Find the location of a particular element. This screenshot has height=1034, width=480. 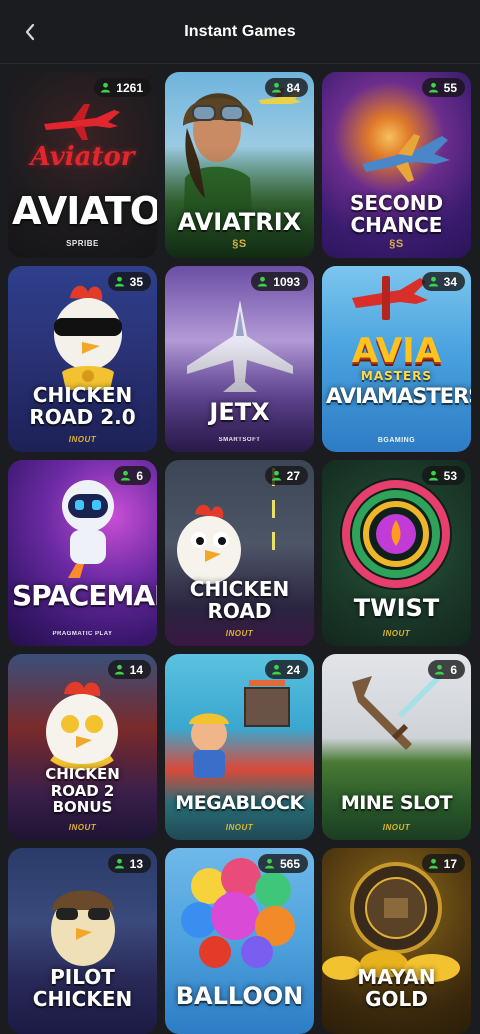

game-card-aviamasters: AVIA MASTERS AVIAMASTERS BGAMING 34 is located at coordinates (396, 359).